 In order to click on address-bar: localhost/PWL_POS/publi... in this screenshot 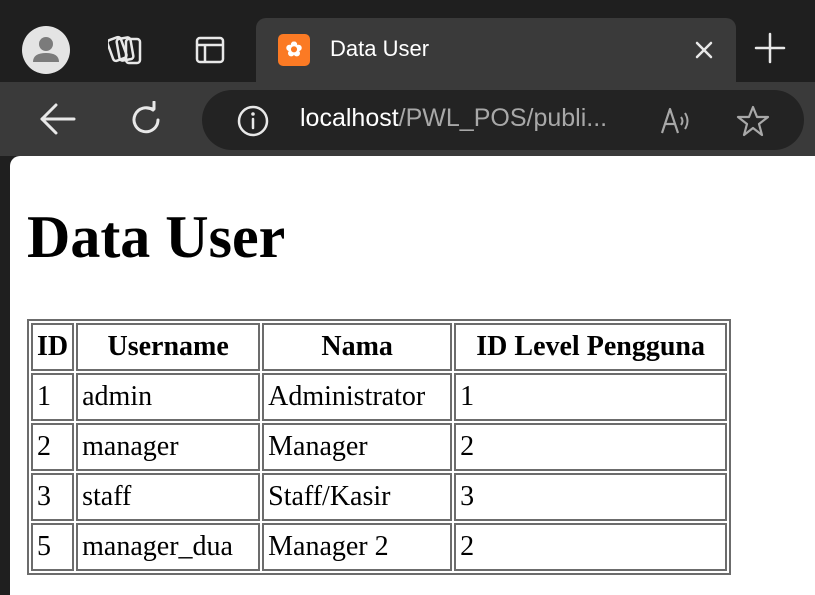, I will do `click(503, 120)`.